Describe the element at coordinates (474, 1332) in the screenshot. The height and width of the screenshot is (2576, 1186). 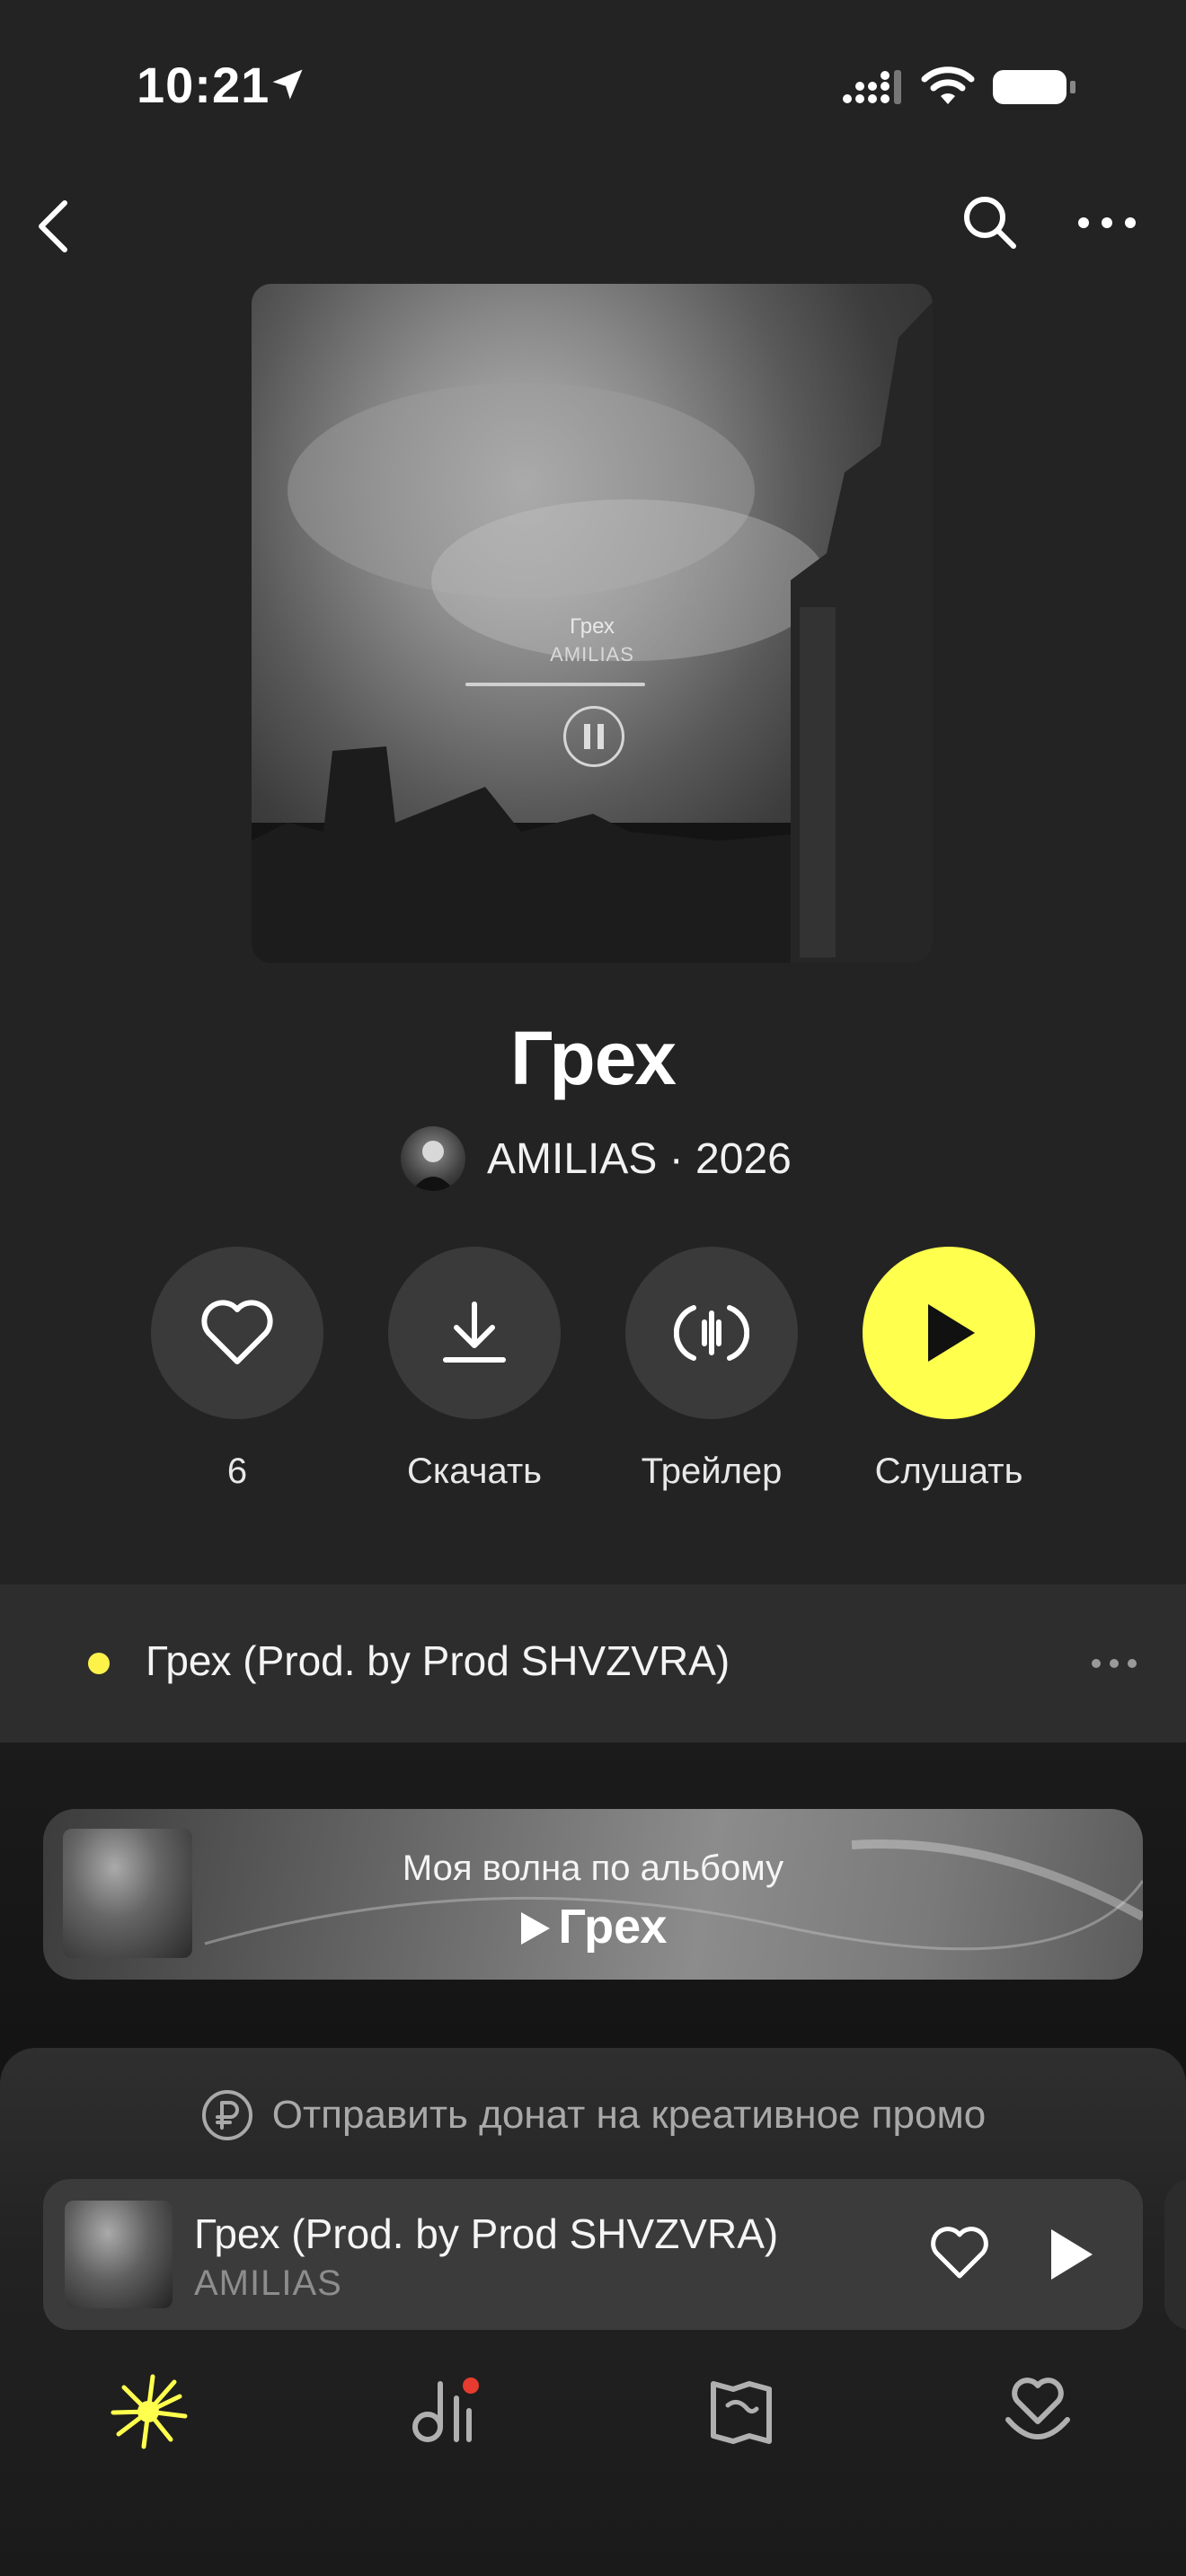
I see `download-icon` at that location.